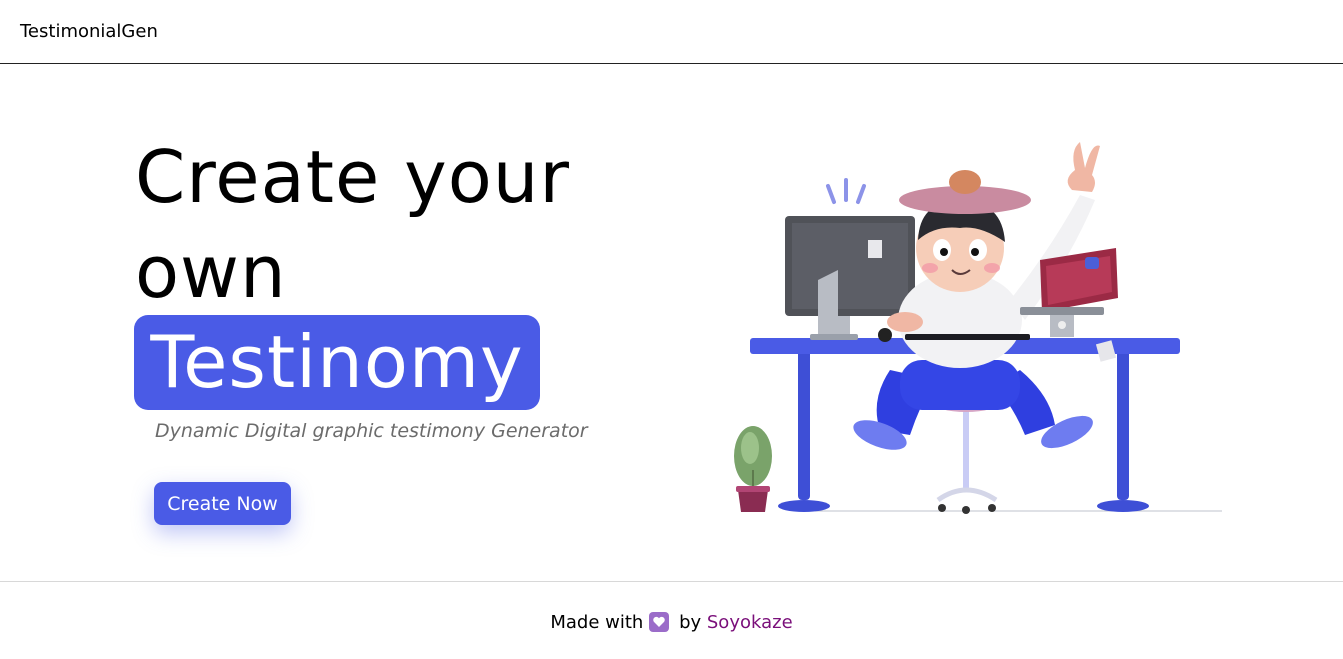  Describe the element at coordinates (671, 32) in the screenshot. I see `navbar: TestimonialGen` at that location.